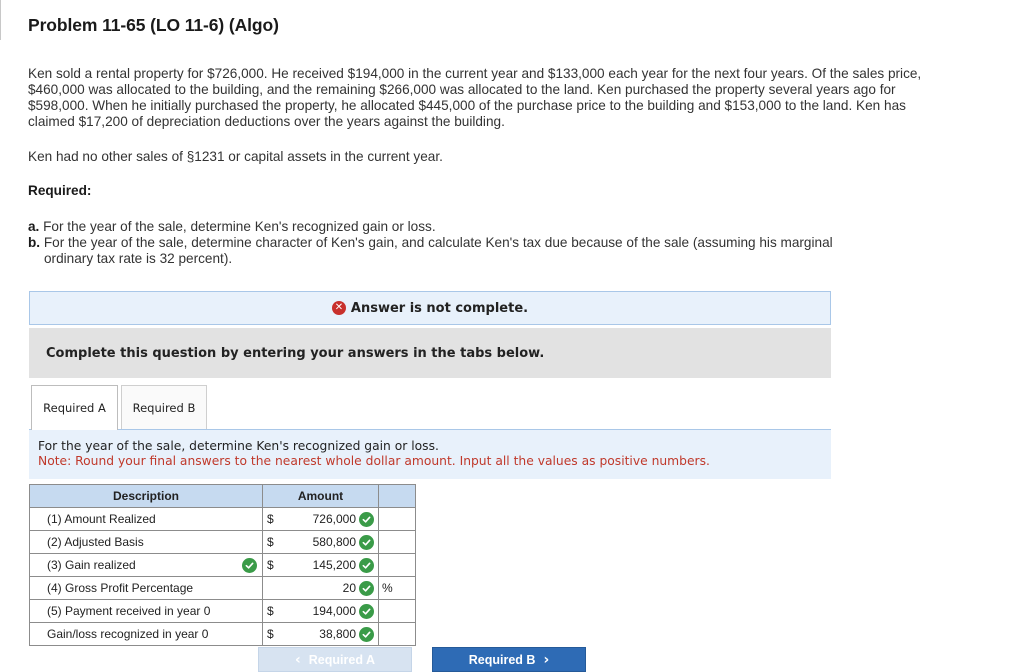 This screenshot has height=672, width=1017. What do you see at coordinates (128, 634) in the screenshot?
I see `description-text: Gain/loss recognized in year 0` at bounding box center [128, 634].